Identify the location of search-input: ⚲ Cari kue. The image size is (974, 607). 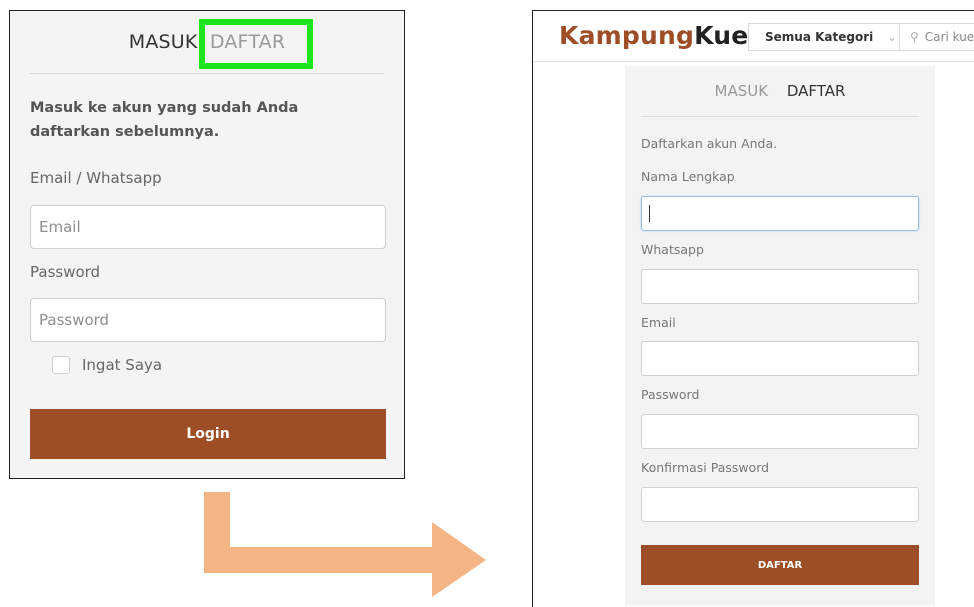
(937, 37).